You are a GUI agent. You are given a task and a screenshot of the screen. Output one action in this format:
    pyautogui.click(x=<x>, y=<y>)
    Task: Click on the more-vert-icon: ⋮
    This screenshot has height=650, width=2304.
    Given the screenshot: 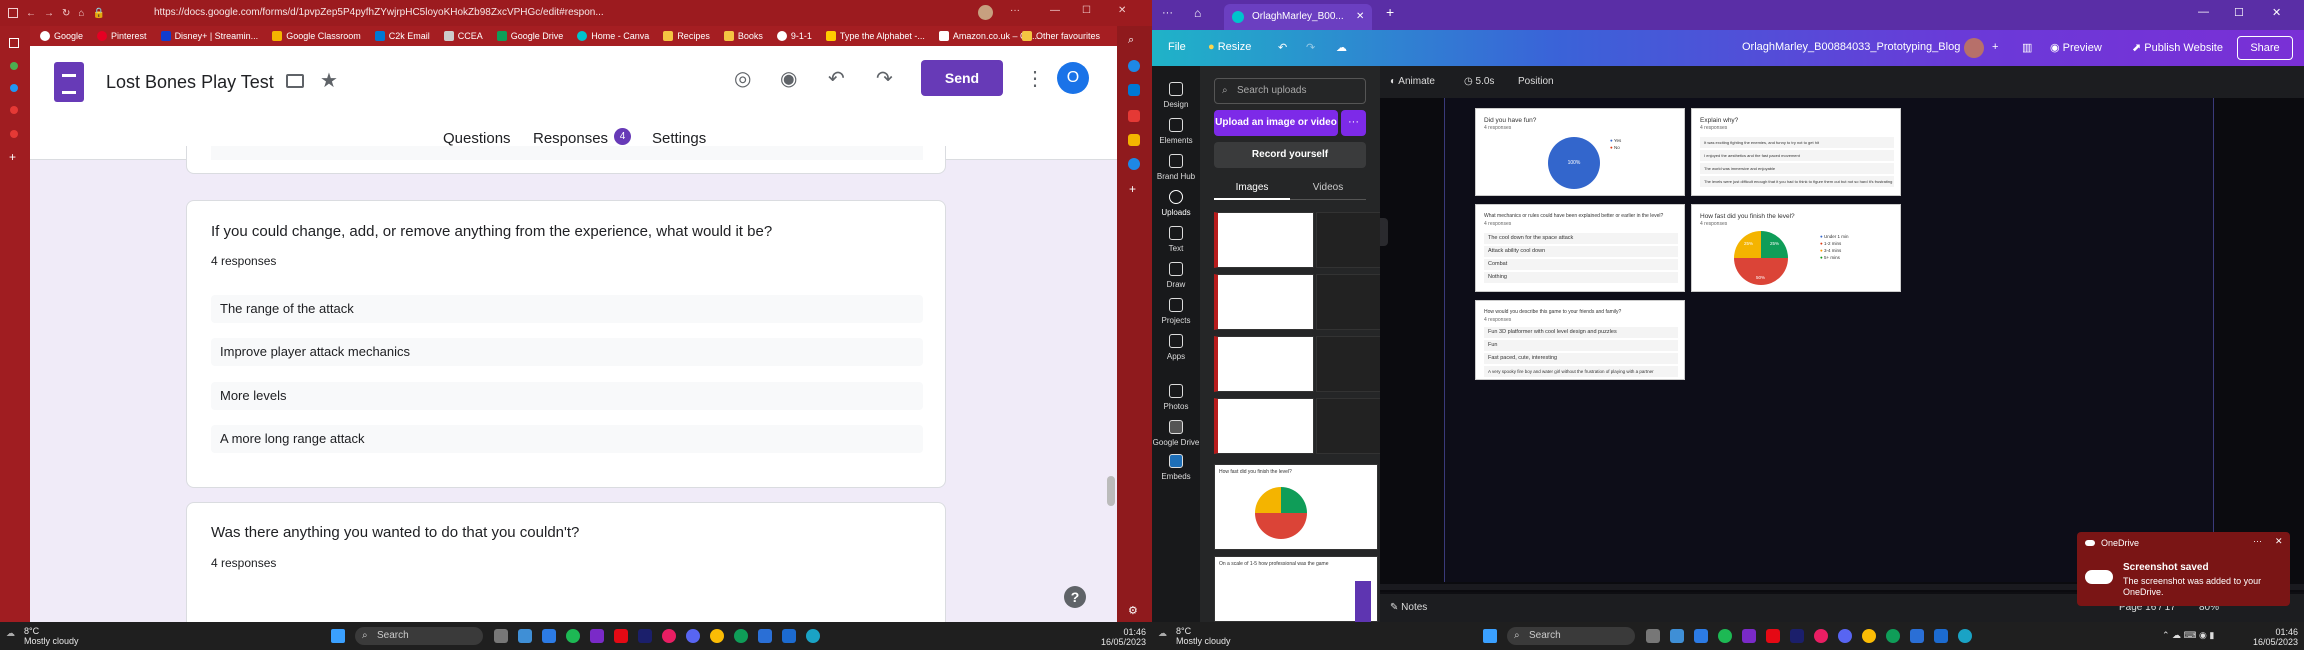 What is the action you would take?
    pyautogui.click(x=1035, y=78)
    